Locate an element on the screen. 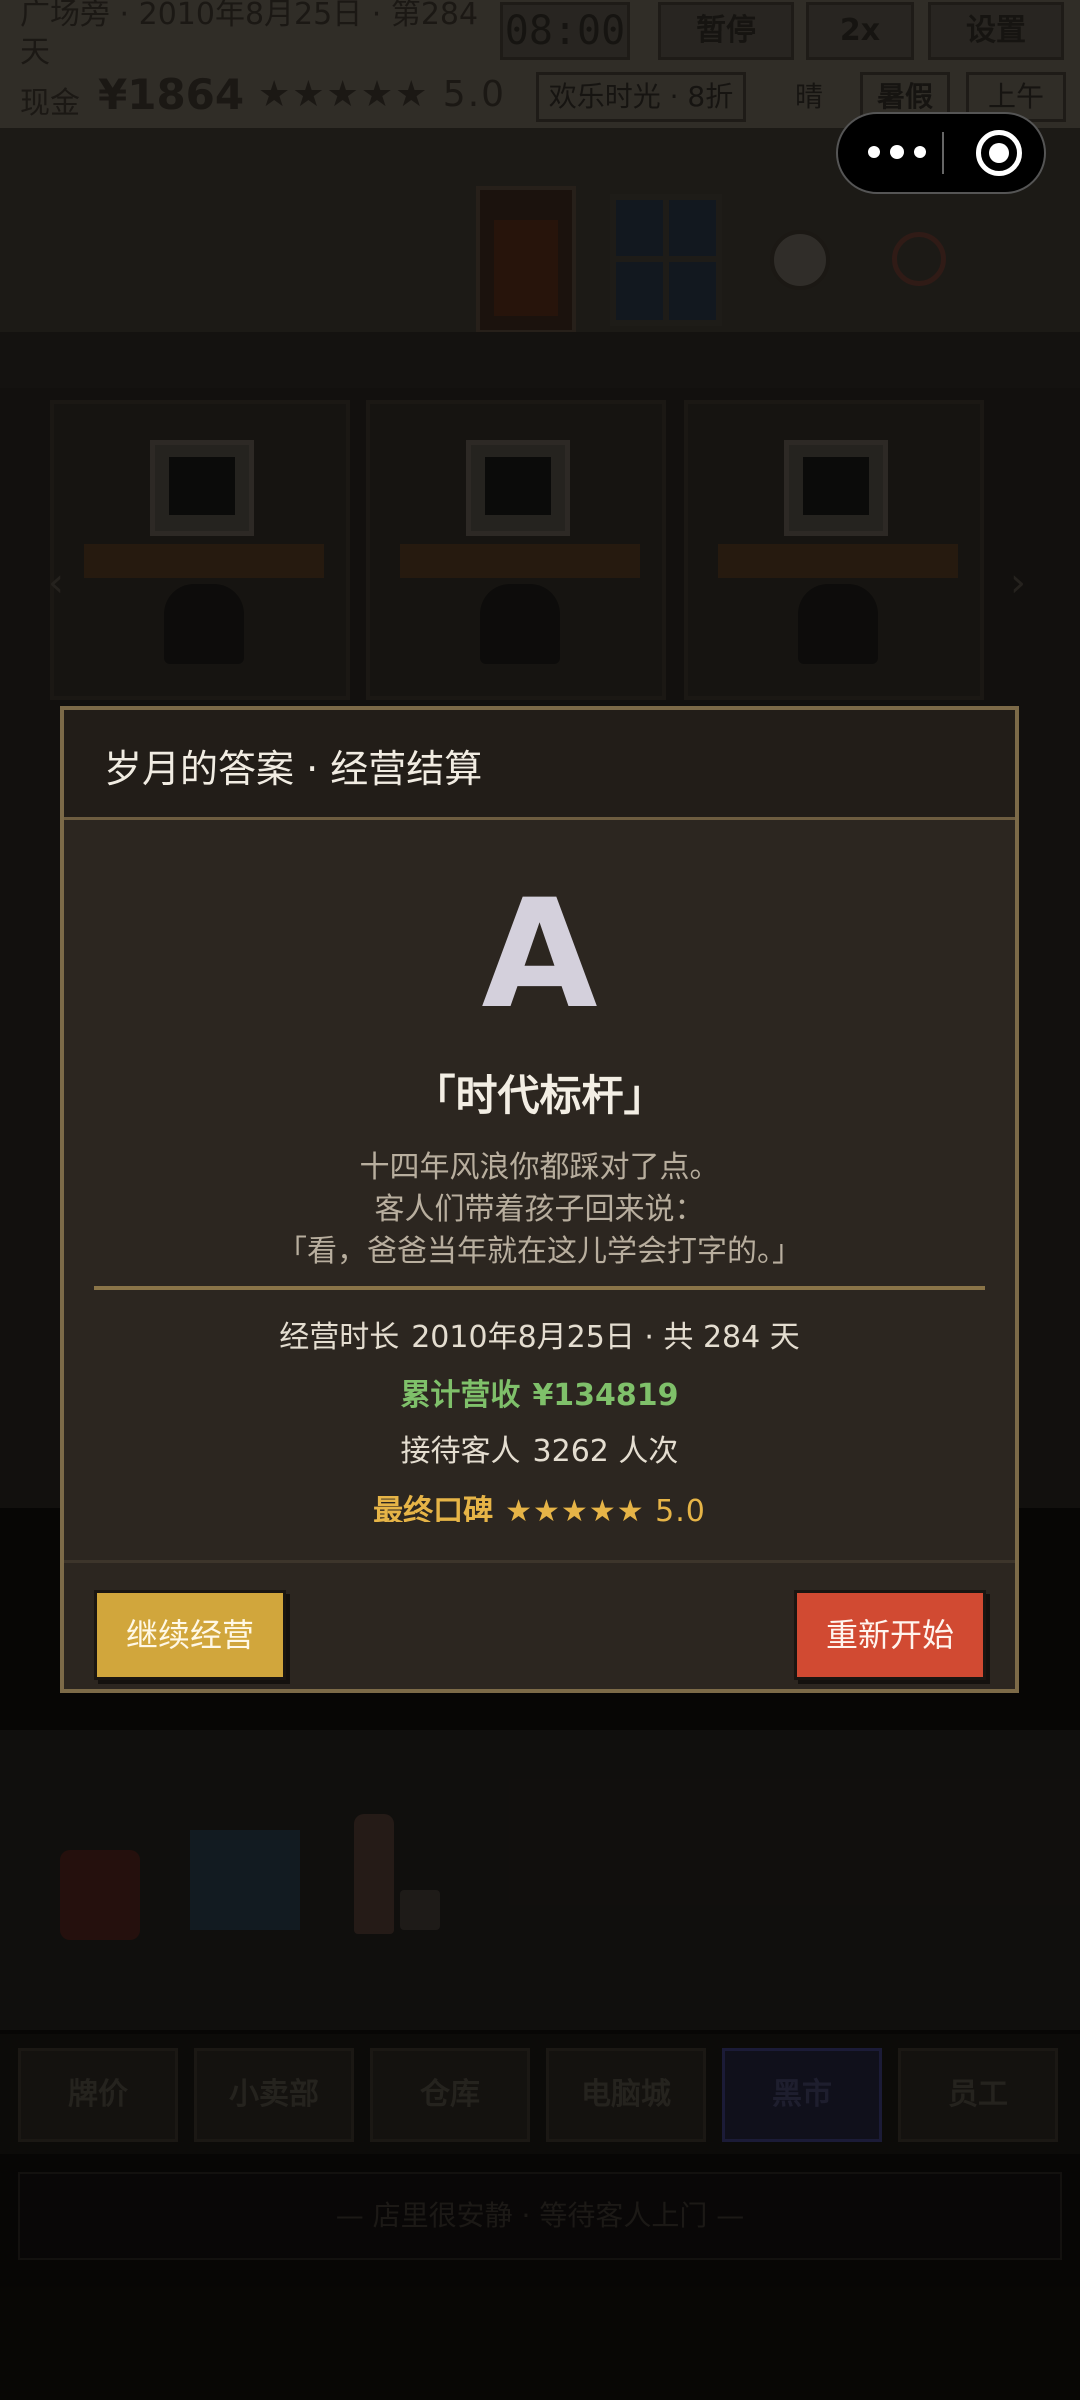 The height and width of the screenshot is (2400, 1080). revenue-value: ¥134819 is located at coordinates (605, 1395).